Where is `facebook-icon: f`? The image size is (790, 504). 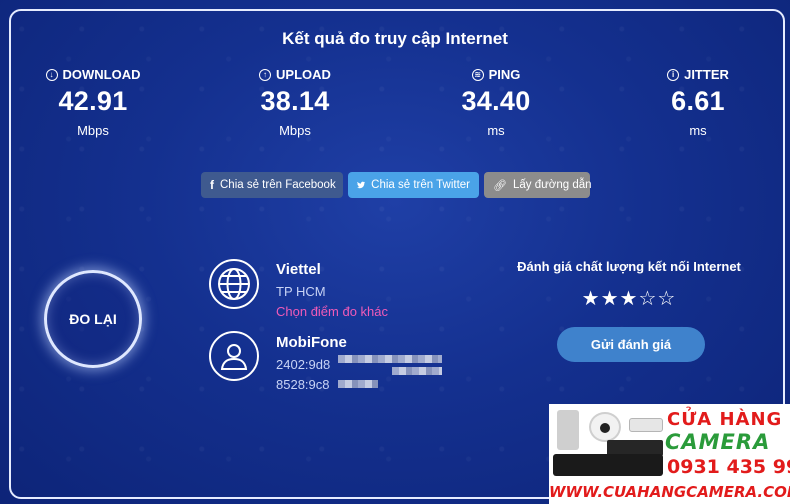
facebook-icon: f is located at coordinates (212, 185).